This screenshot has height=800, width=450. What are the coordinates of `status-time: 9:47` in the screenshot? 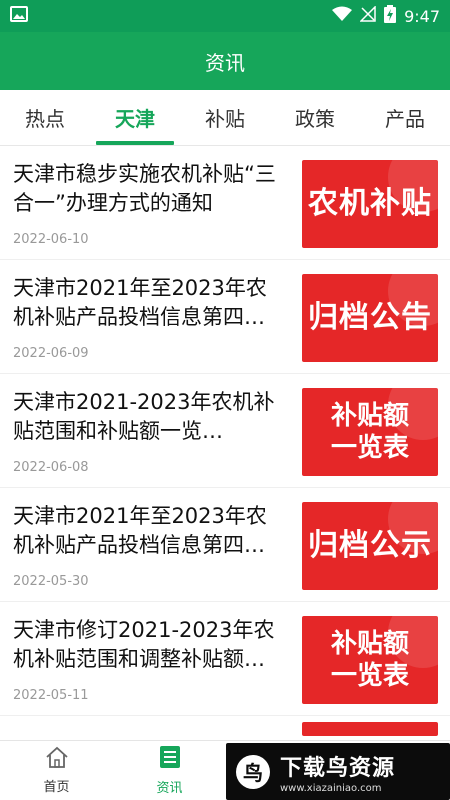 It's located at (422, 16).